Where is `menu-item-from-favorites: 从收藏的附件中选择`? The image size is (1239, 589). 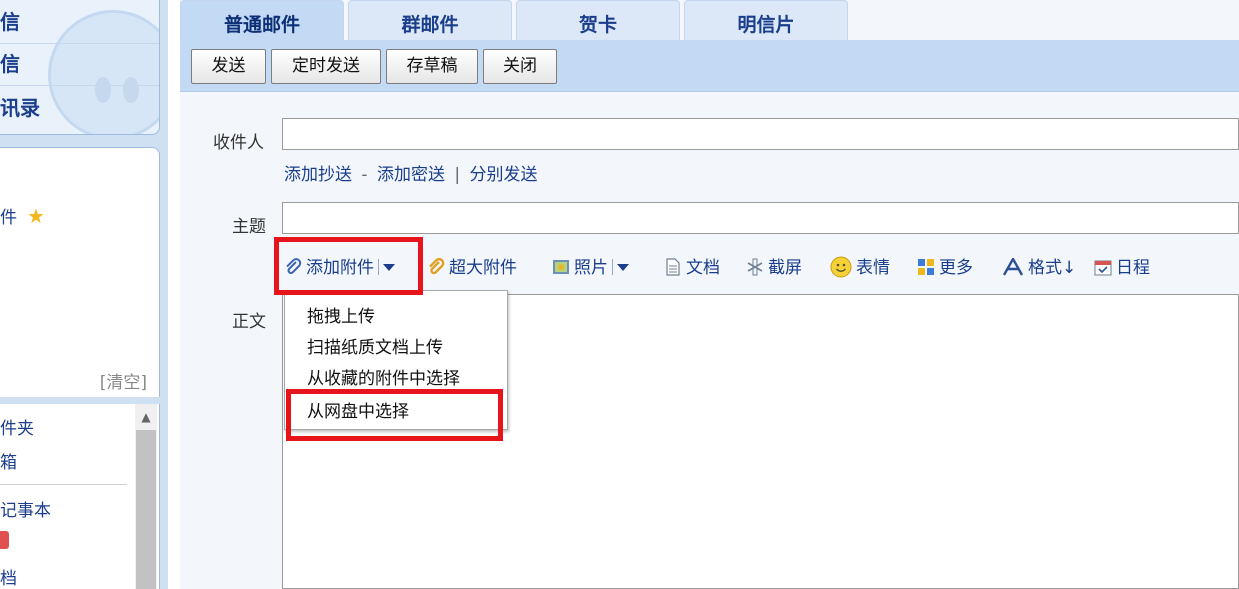 menu-item-from-favorites: 从收藏的附件中选择 is located at coordinates (383, 376).